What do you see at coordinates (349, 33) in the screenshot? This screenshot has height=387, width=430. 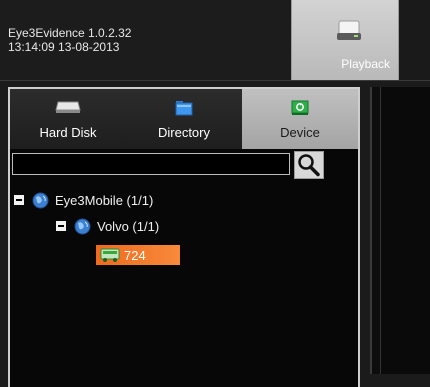 I see `hard-drive-icon` at bounding box center [349, 33].